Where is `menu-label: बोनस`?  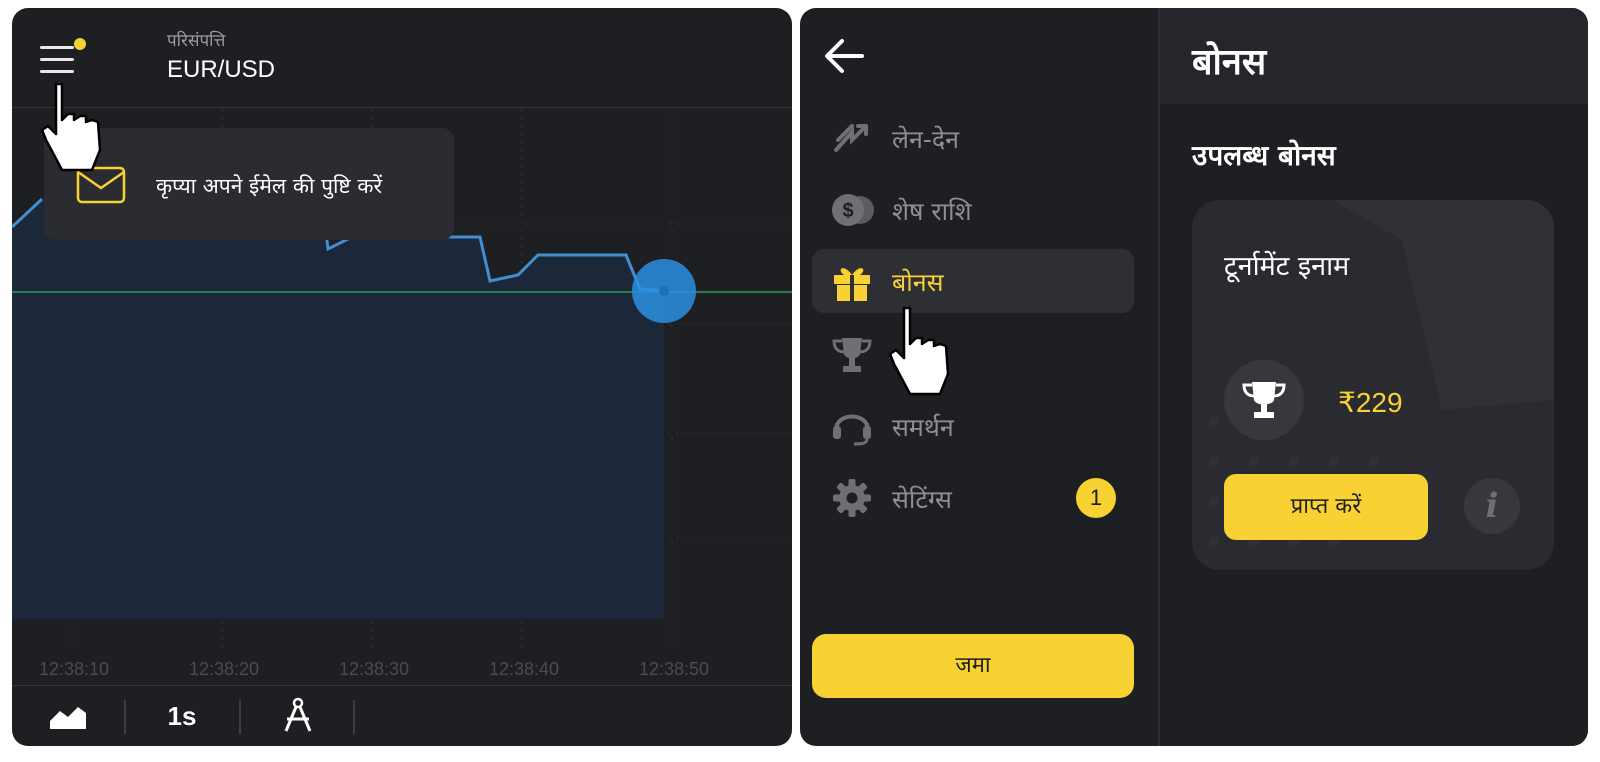 menu-label: बोनस is located at coordinates (918, 282).